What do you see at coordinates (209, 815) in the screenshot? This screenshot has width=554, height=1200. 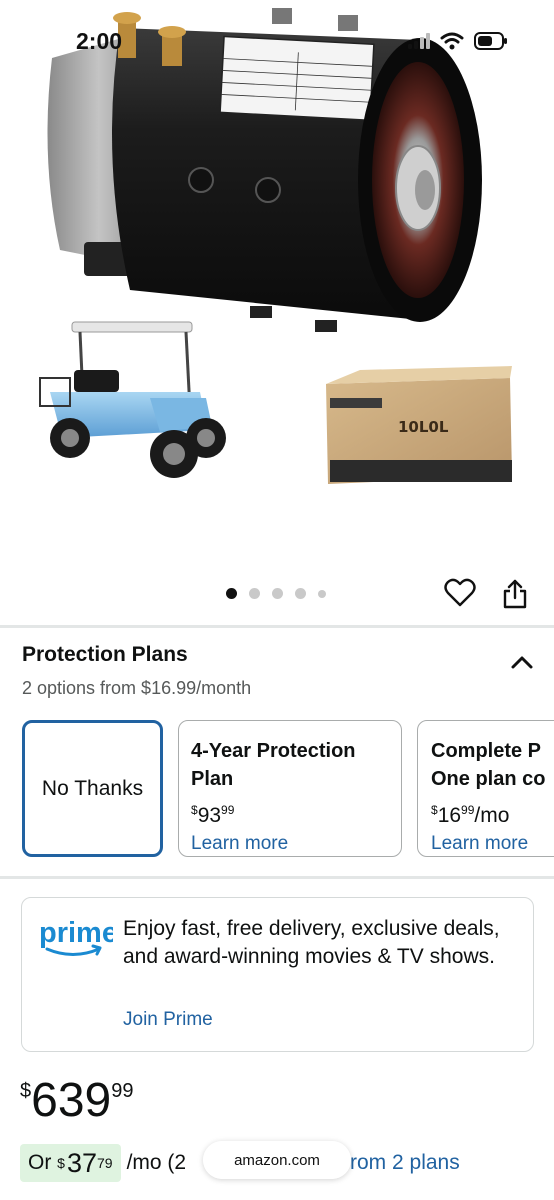 I see `price-whole: 93` at bounding box center [209, 815].